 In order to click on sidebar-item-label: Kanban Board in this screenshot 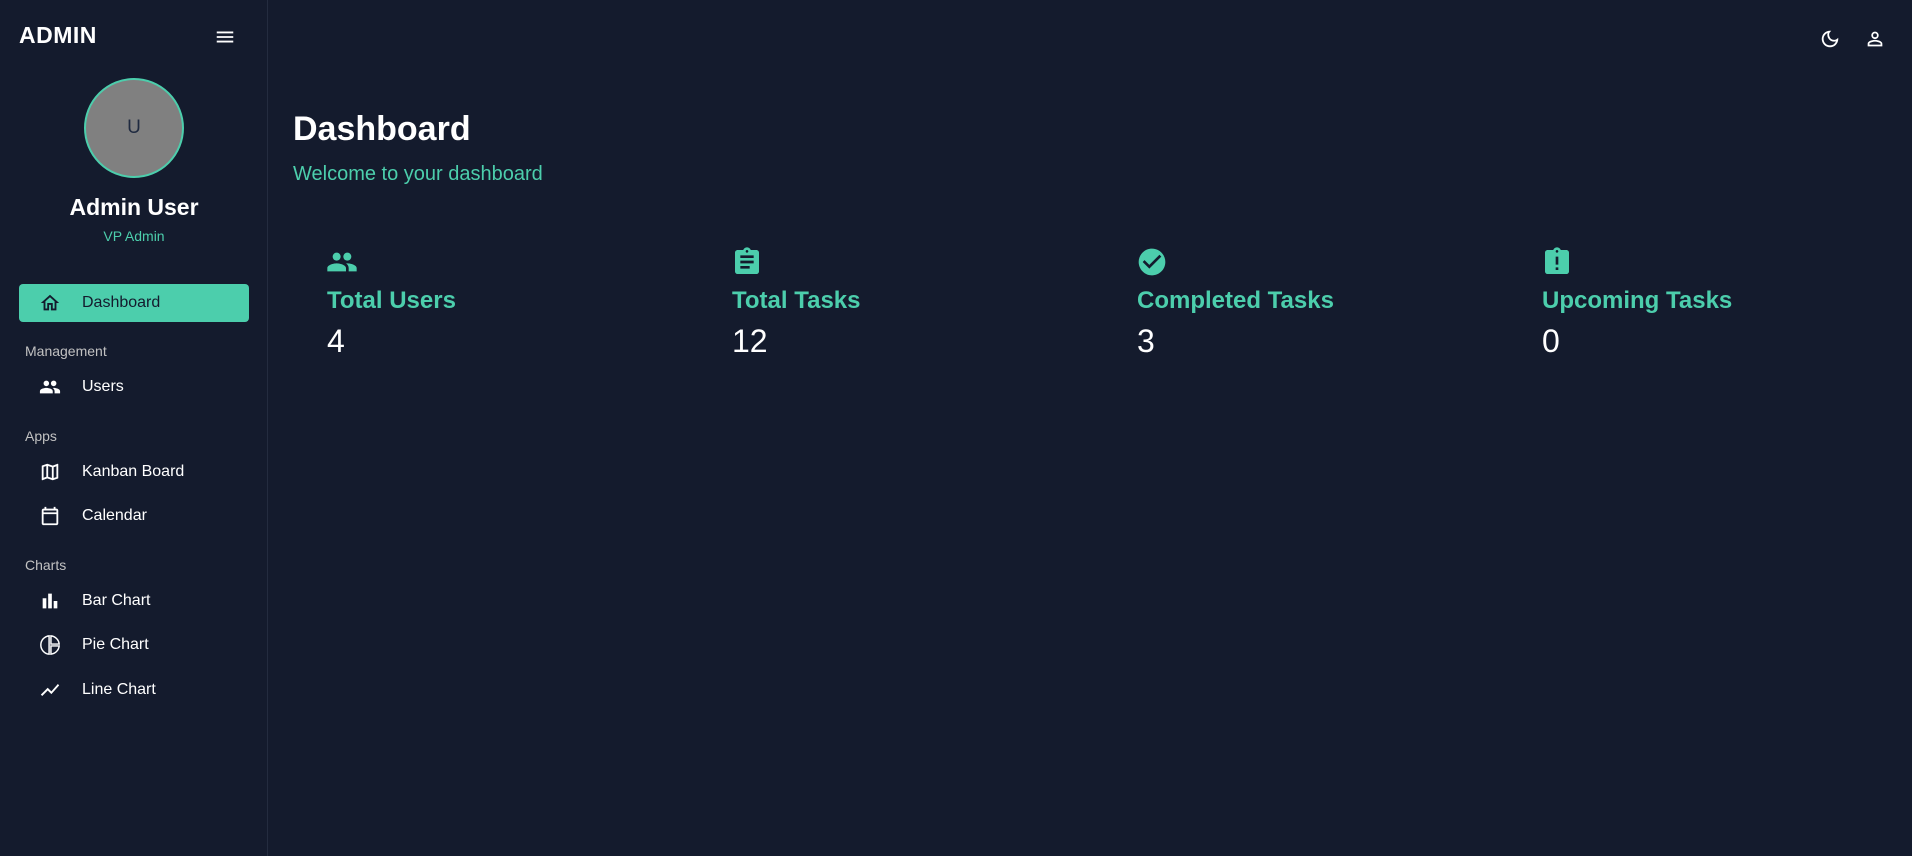, I will do `click(133, 471)`.